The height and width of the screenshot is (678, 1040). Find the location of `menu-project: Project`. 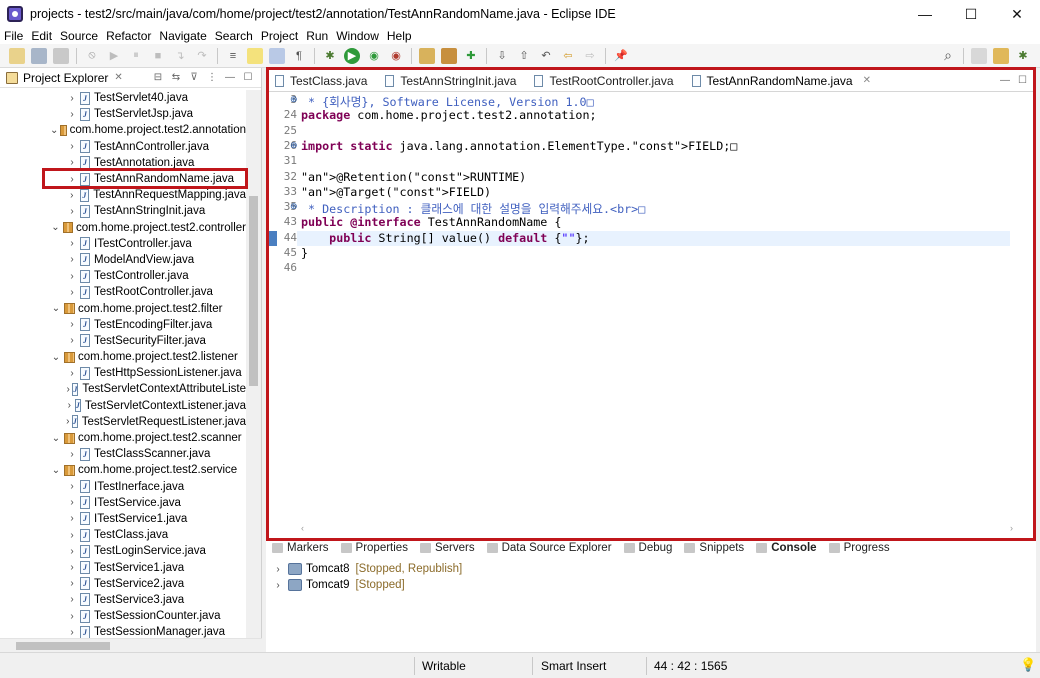

menu-project: Project is located at coordinates (279, 36).